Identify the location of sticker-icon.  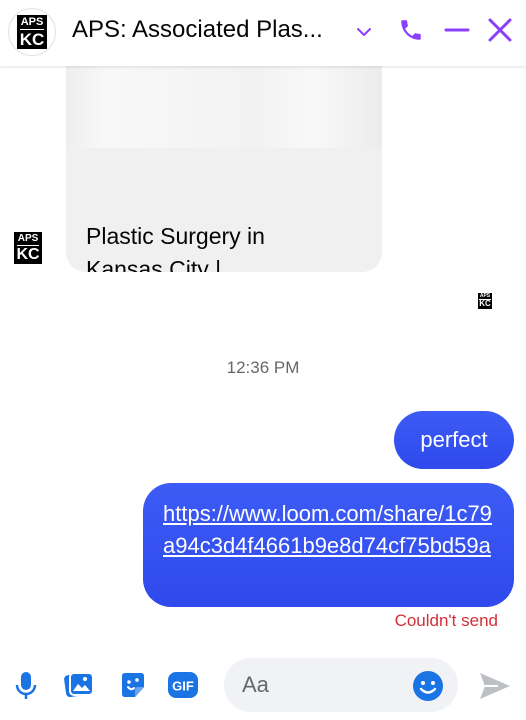
(133, 685).